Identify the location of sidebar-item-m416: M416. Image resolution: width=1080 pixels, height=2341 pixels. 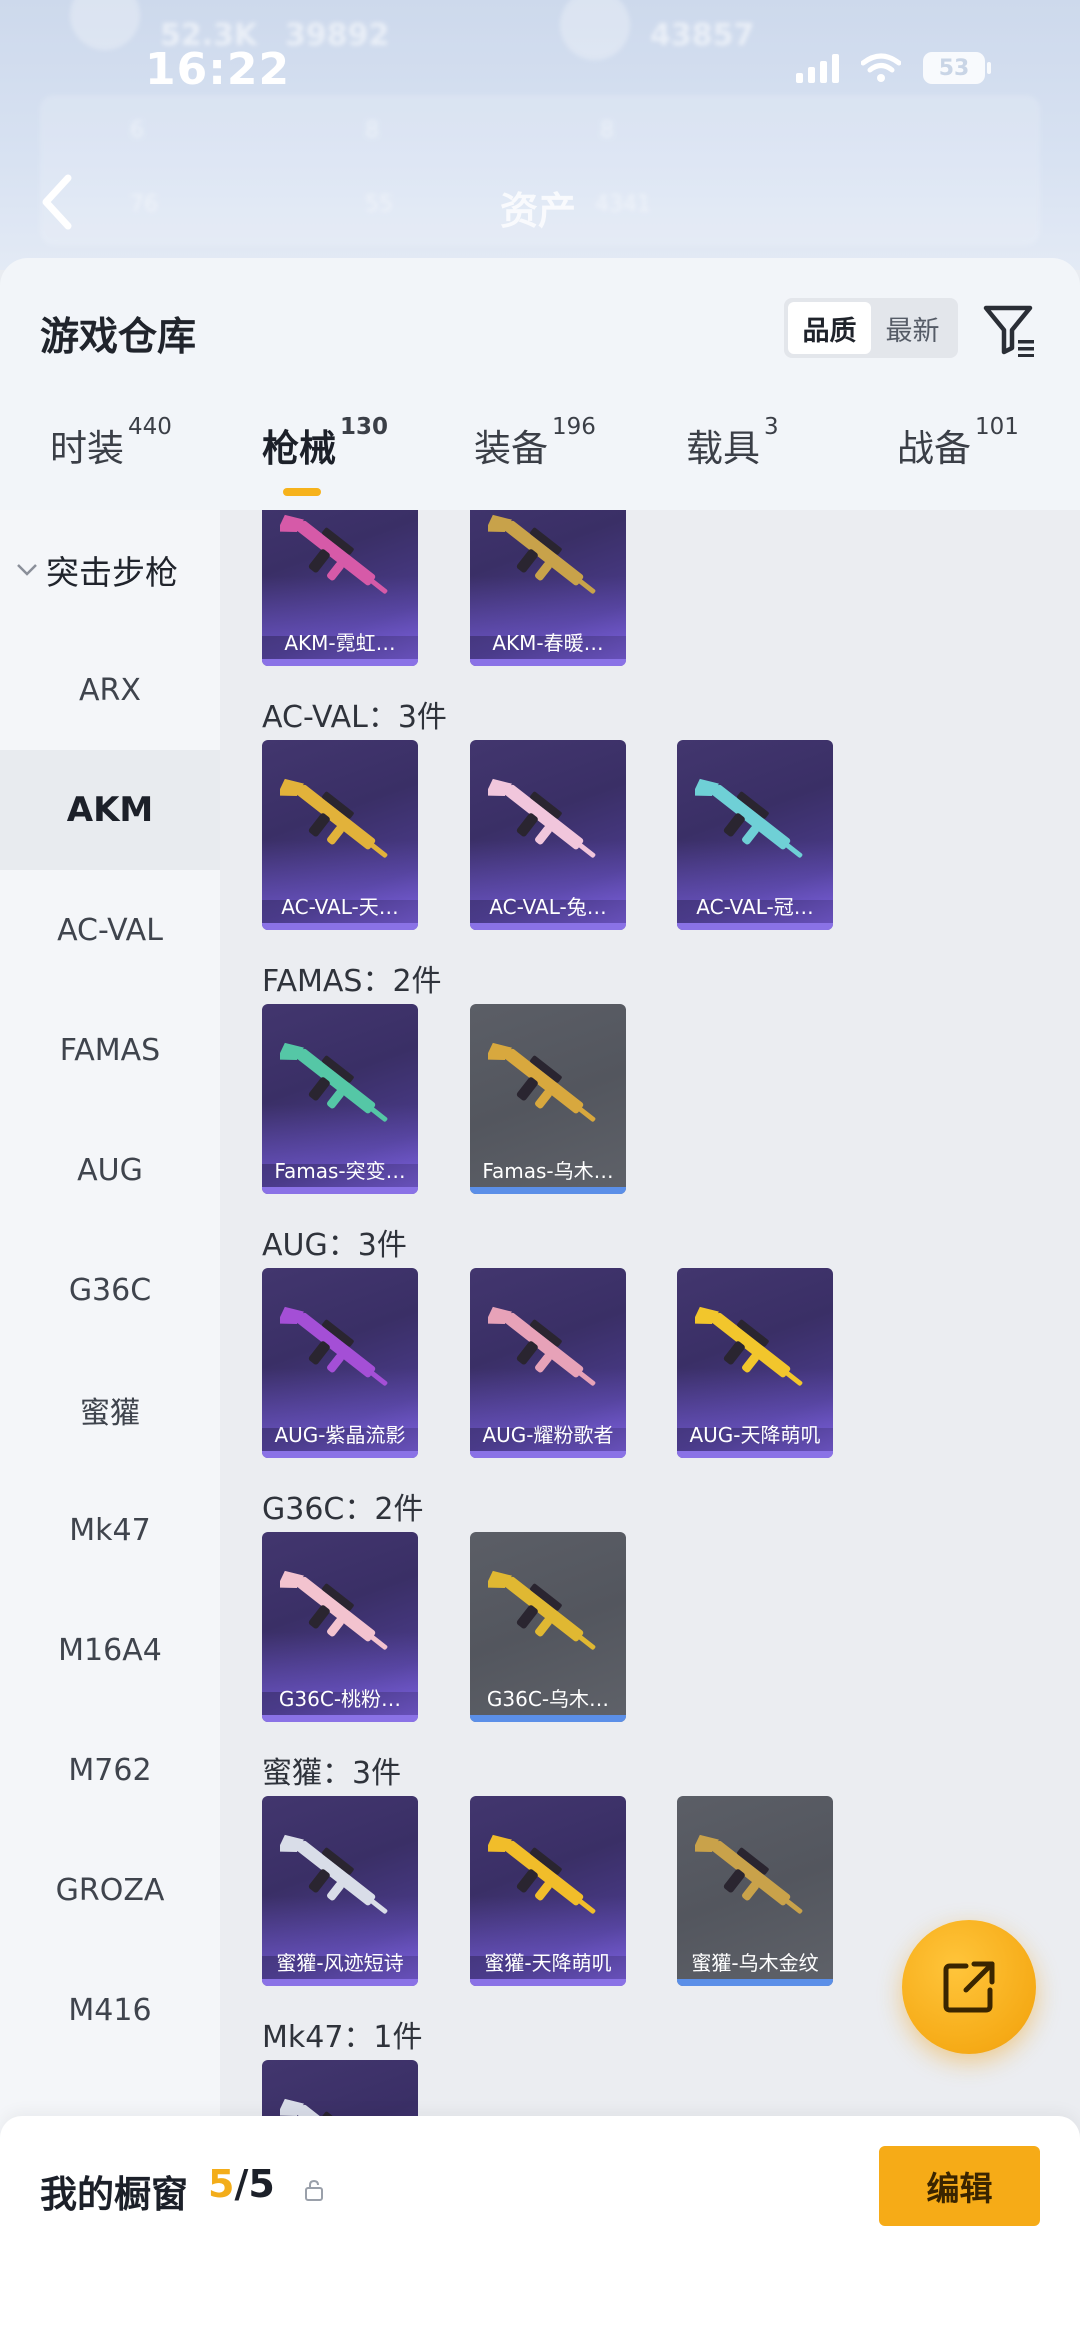
(110, 2010).